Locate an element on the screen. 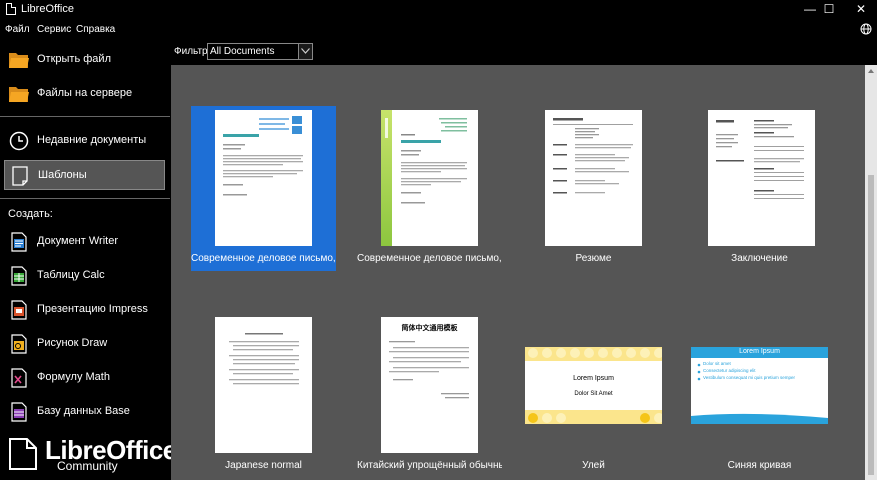 Image resolution: width=877 pixels, height=480 pixels. template-thumb-text2: Dolor Sit Amet is located at coordinates (593, 394).